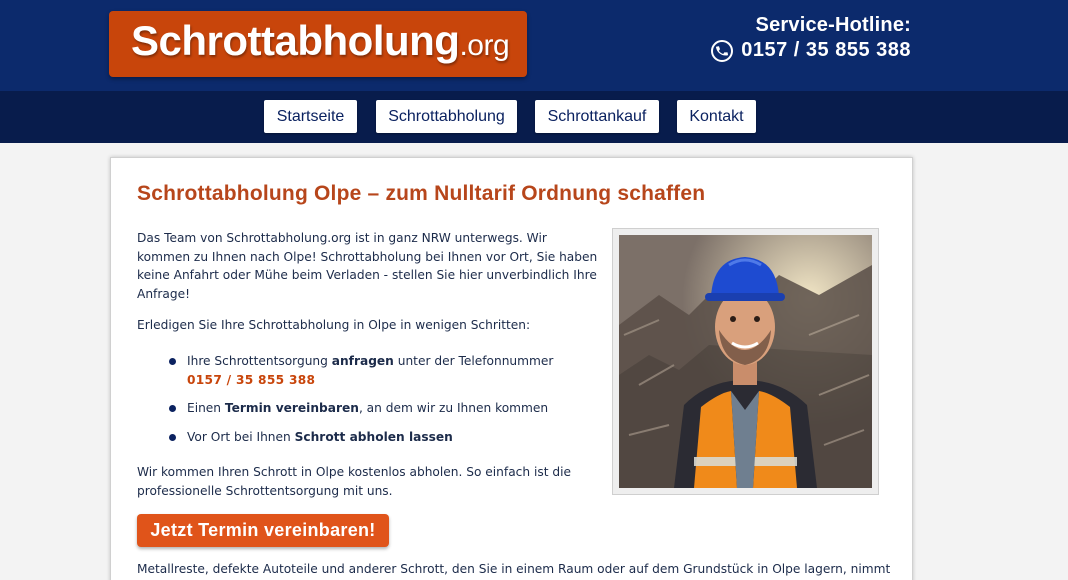  What do you see at coordinates (310, 116) in the screenshot?
I see `nav-item-startseite: Startseite` at bounding box center [310, 116].